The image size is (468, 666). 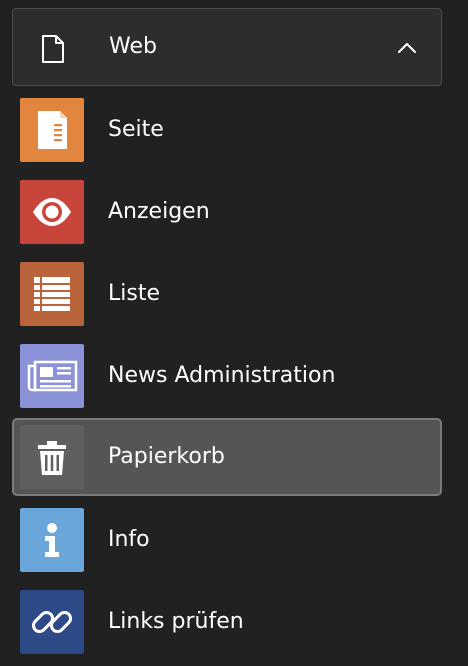 What do you see at coordinates (166, 456) in the screenshot?
I see `module-label-papierkorb: Papierkorb` at bounding box center [166, 456].